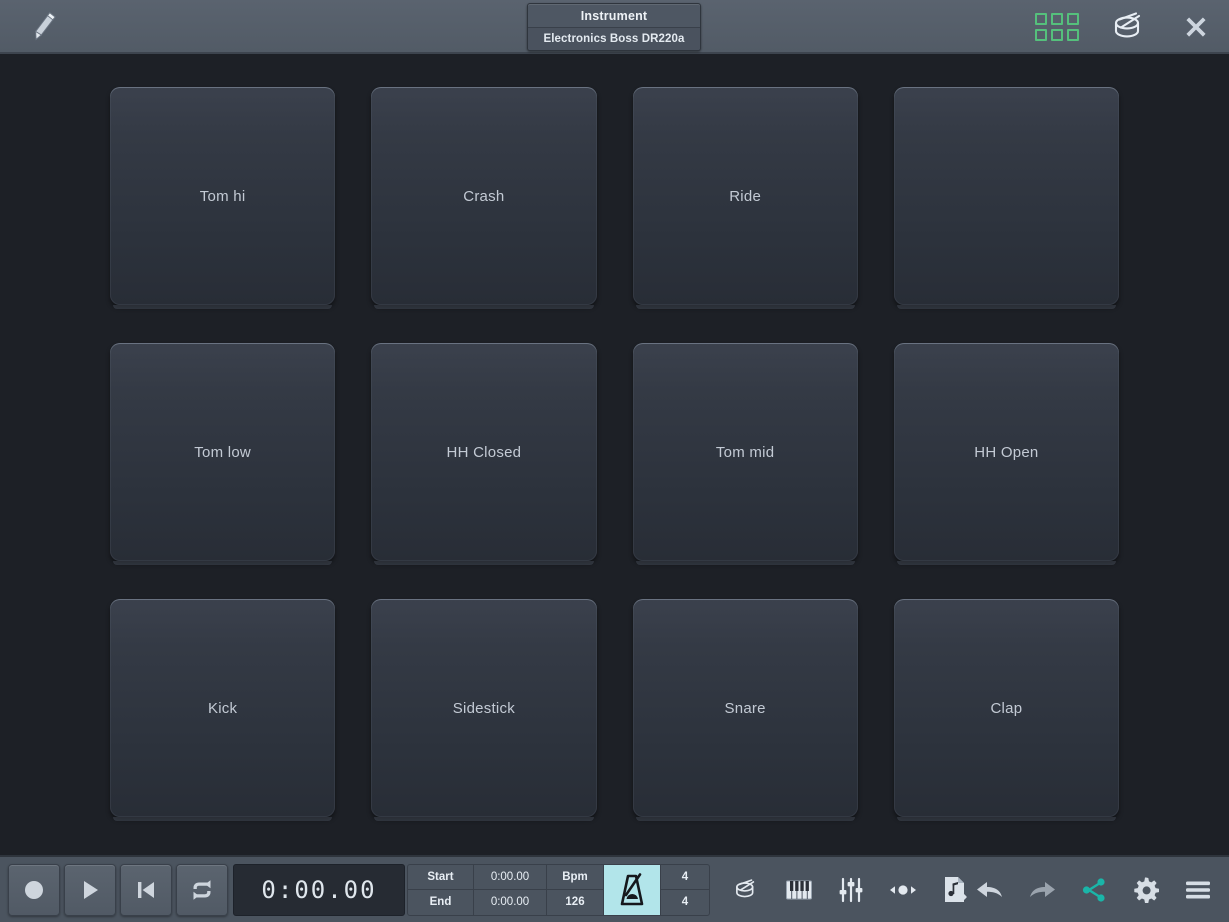 Image resolution: width=1229 pixels, height=922 pixels. I want to click on bpm-label: Bpm, so click(575, 877).